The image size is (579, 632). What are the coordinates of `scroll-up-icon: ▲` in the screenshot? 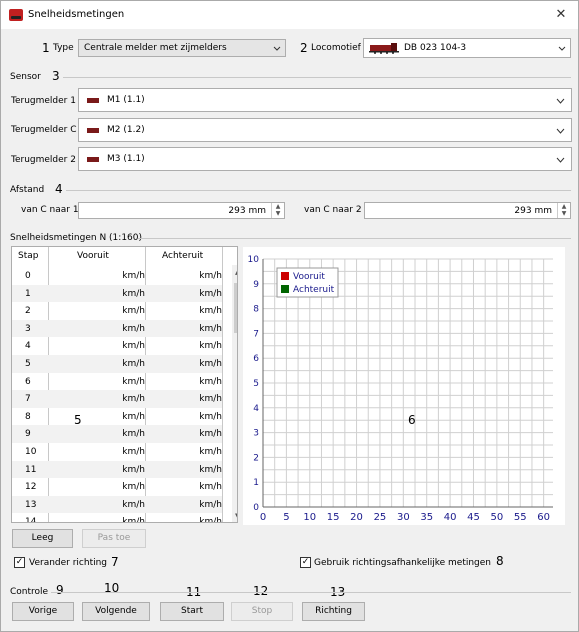 It's located at (236, 272).